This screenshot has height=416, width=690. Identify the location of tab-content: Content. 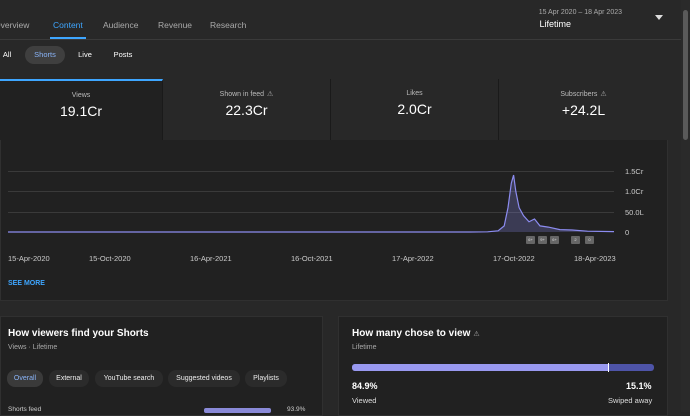
(68, 25).